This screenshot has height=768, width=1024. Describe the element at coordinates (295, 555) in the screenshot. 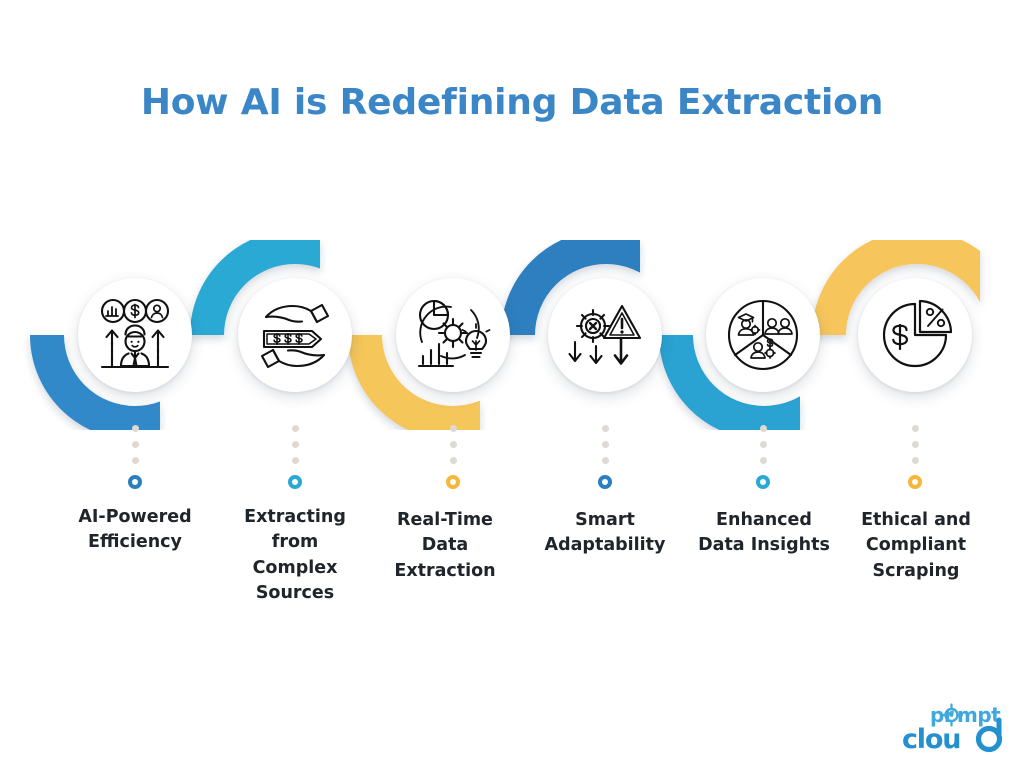

I see `step-label-2: Extracting from Complex Sources` at that location.